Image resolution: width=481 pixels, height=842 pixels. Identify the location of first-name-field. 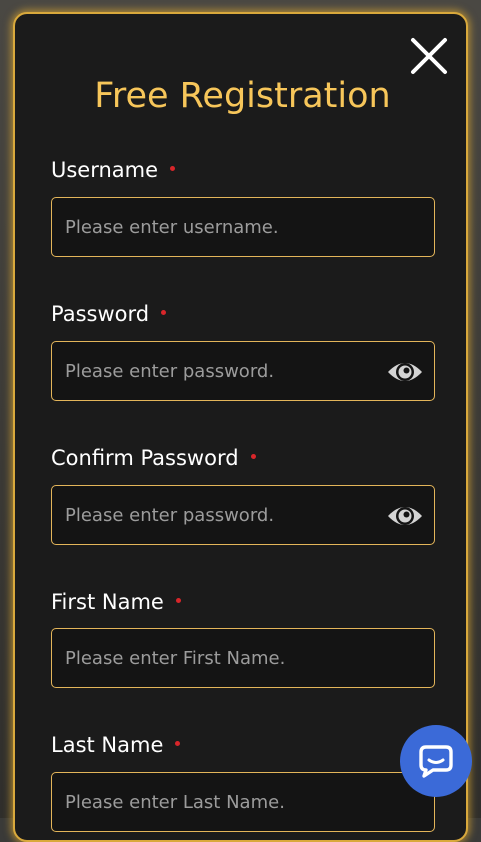
(243, 658).